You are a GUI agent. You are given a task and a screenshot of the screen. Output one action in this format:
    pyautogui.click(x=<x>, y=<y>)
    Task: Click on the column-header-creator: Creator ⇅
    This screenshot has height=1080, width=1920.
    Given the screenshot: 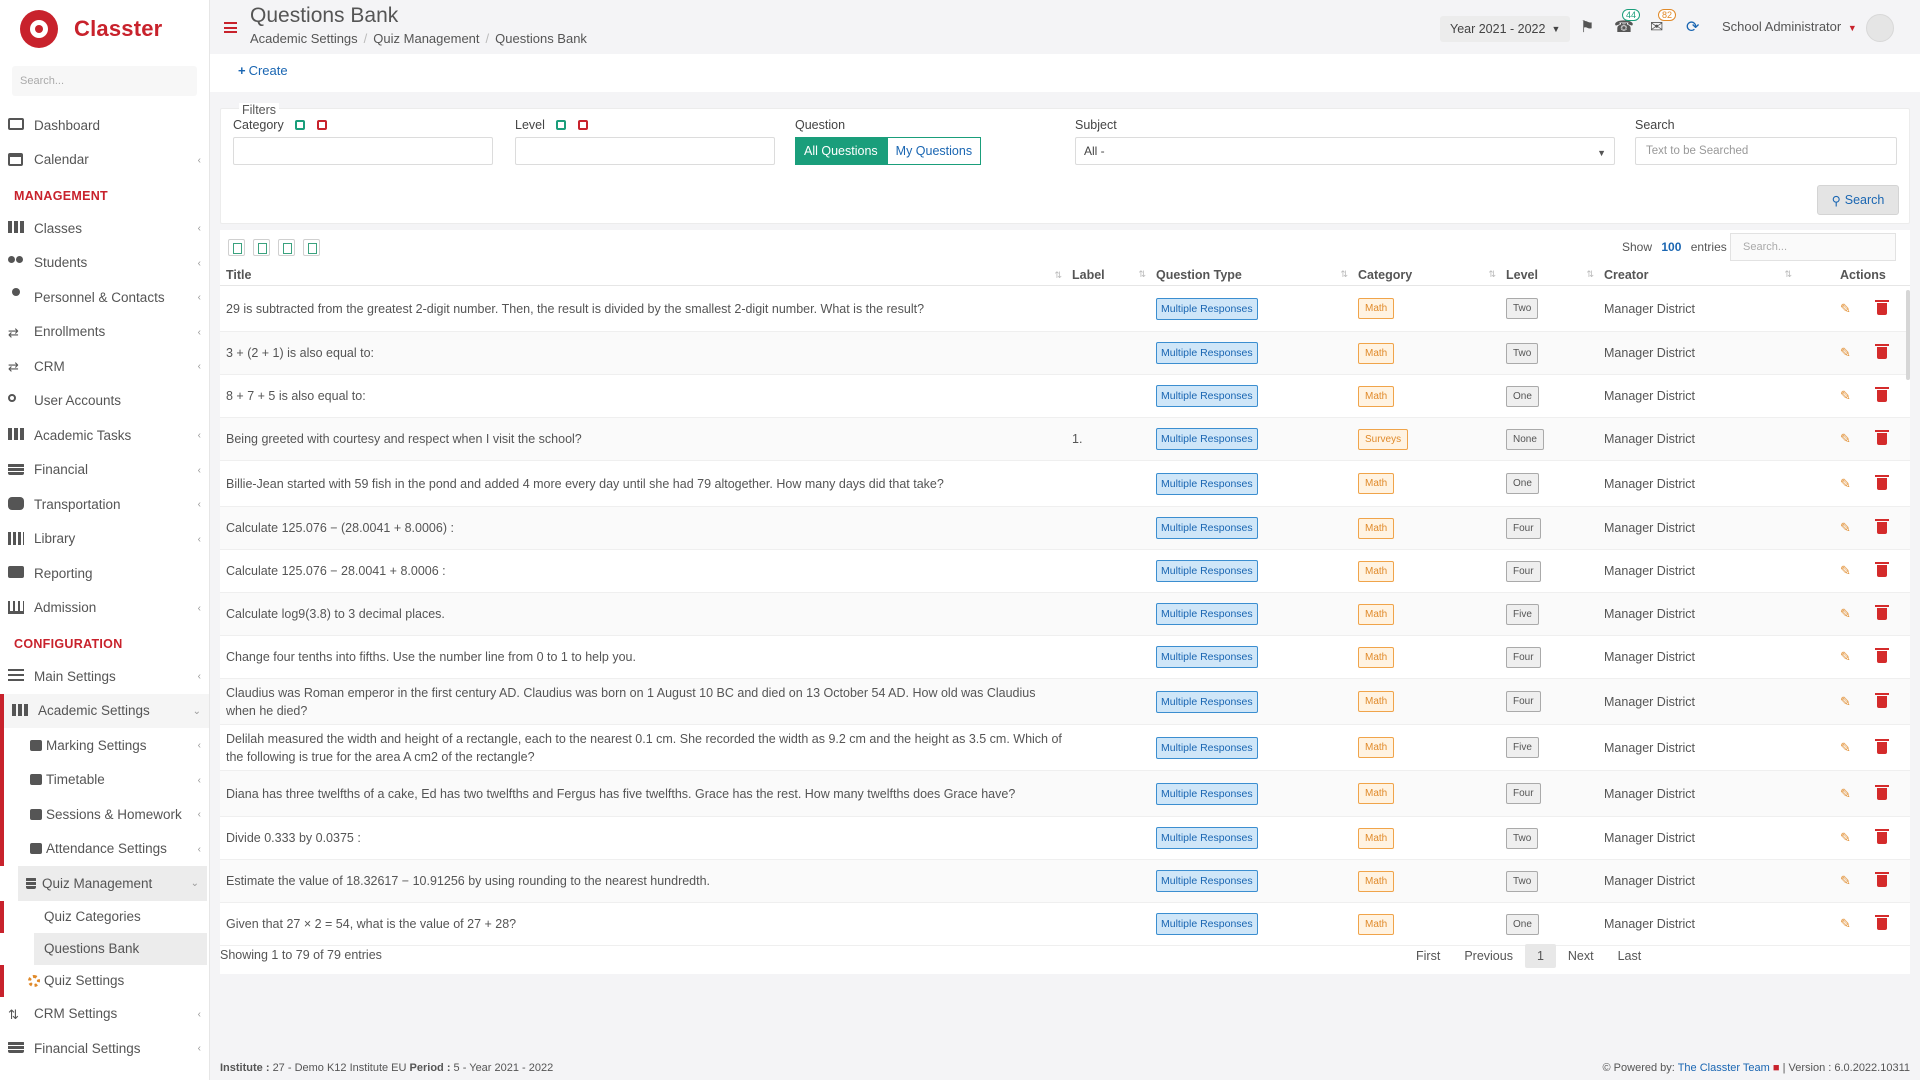 What is the action you would take?
    pyautogui.click(x=1697, y=274)
    